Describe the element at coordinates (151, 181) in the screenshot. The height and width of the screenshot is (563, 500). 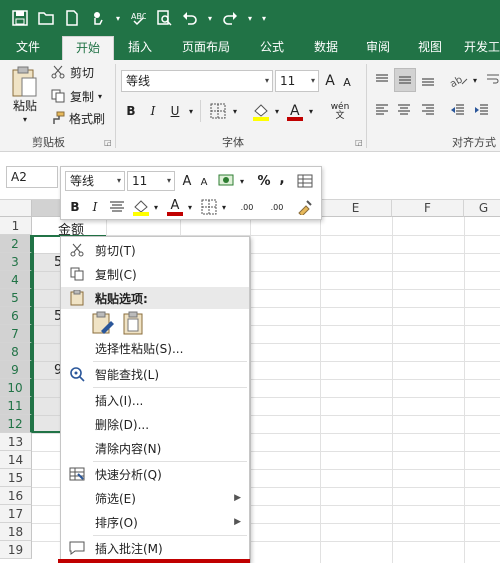
I see `mini-font-size-select: 11 ▾` at that location.